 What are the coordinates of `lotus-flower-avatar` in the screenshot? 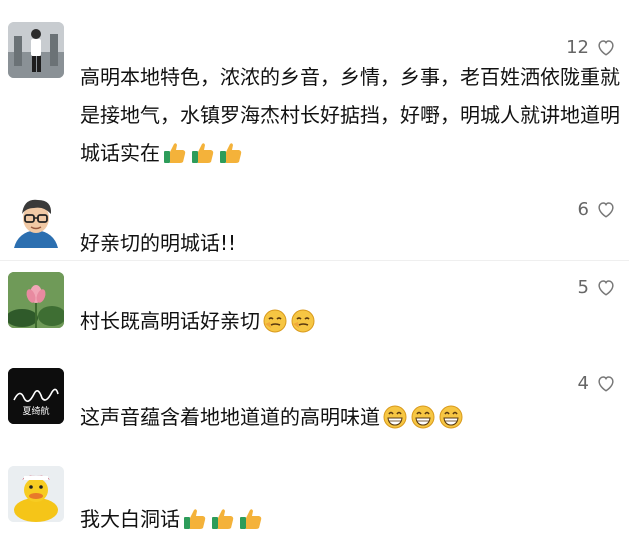 It's located at (36, 300).